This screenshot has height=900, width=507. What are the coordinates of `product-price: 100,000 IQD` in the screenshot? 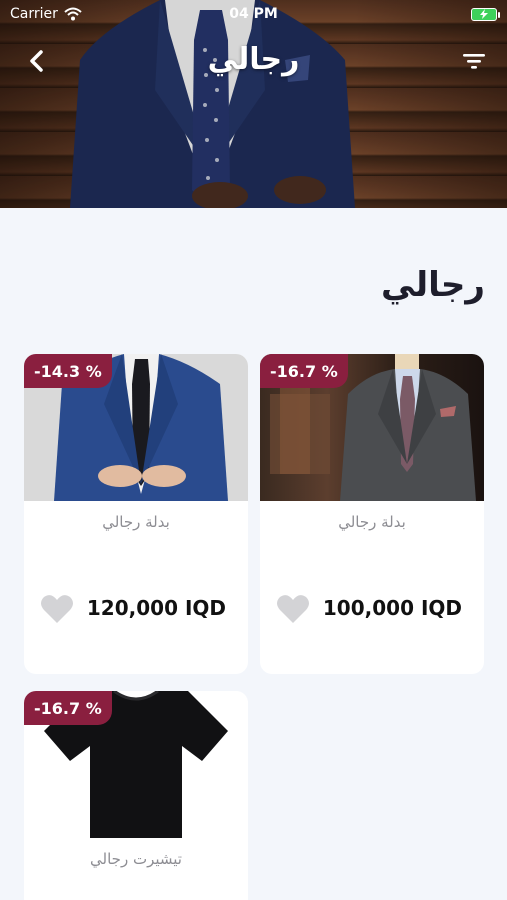 It's located at (392, 608).